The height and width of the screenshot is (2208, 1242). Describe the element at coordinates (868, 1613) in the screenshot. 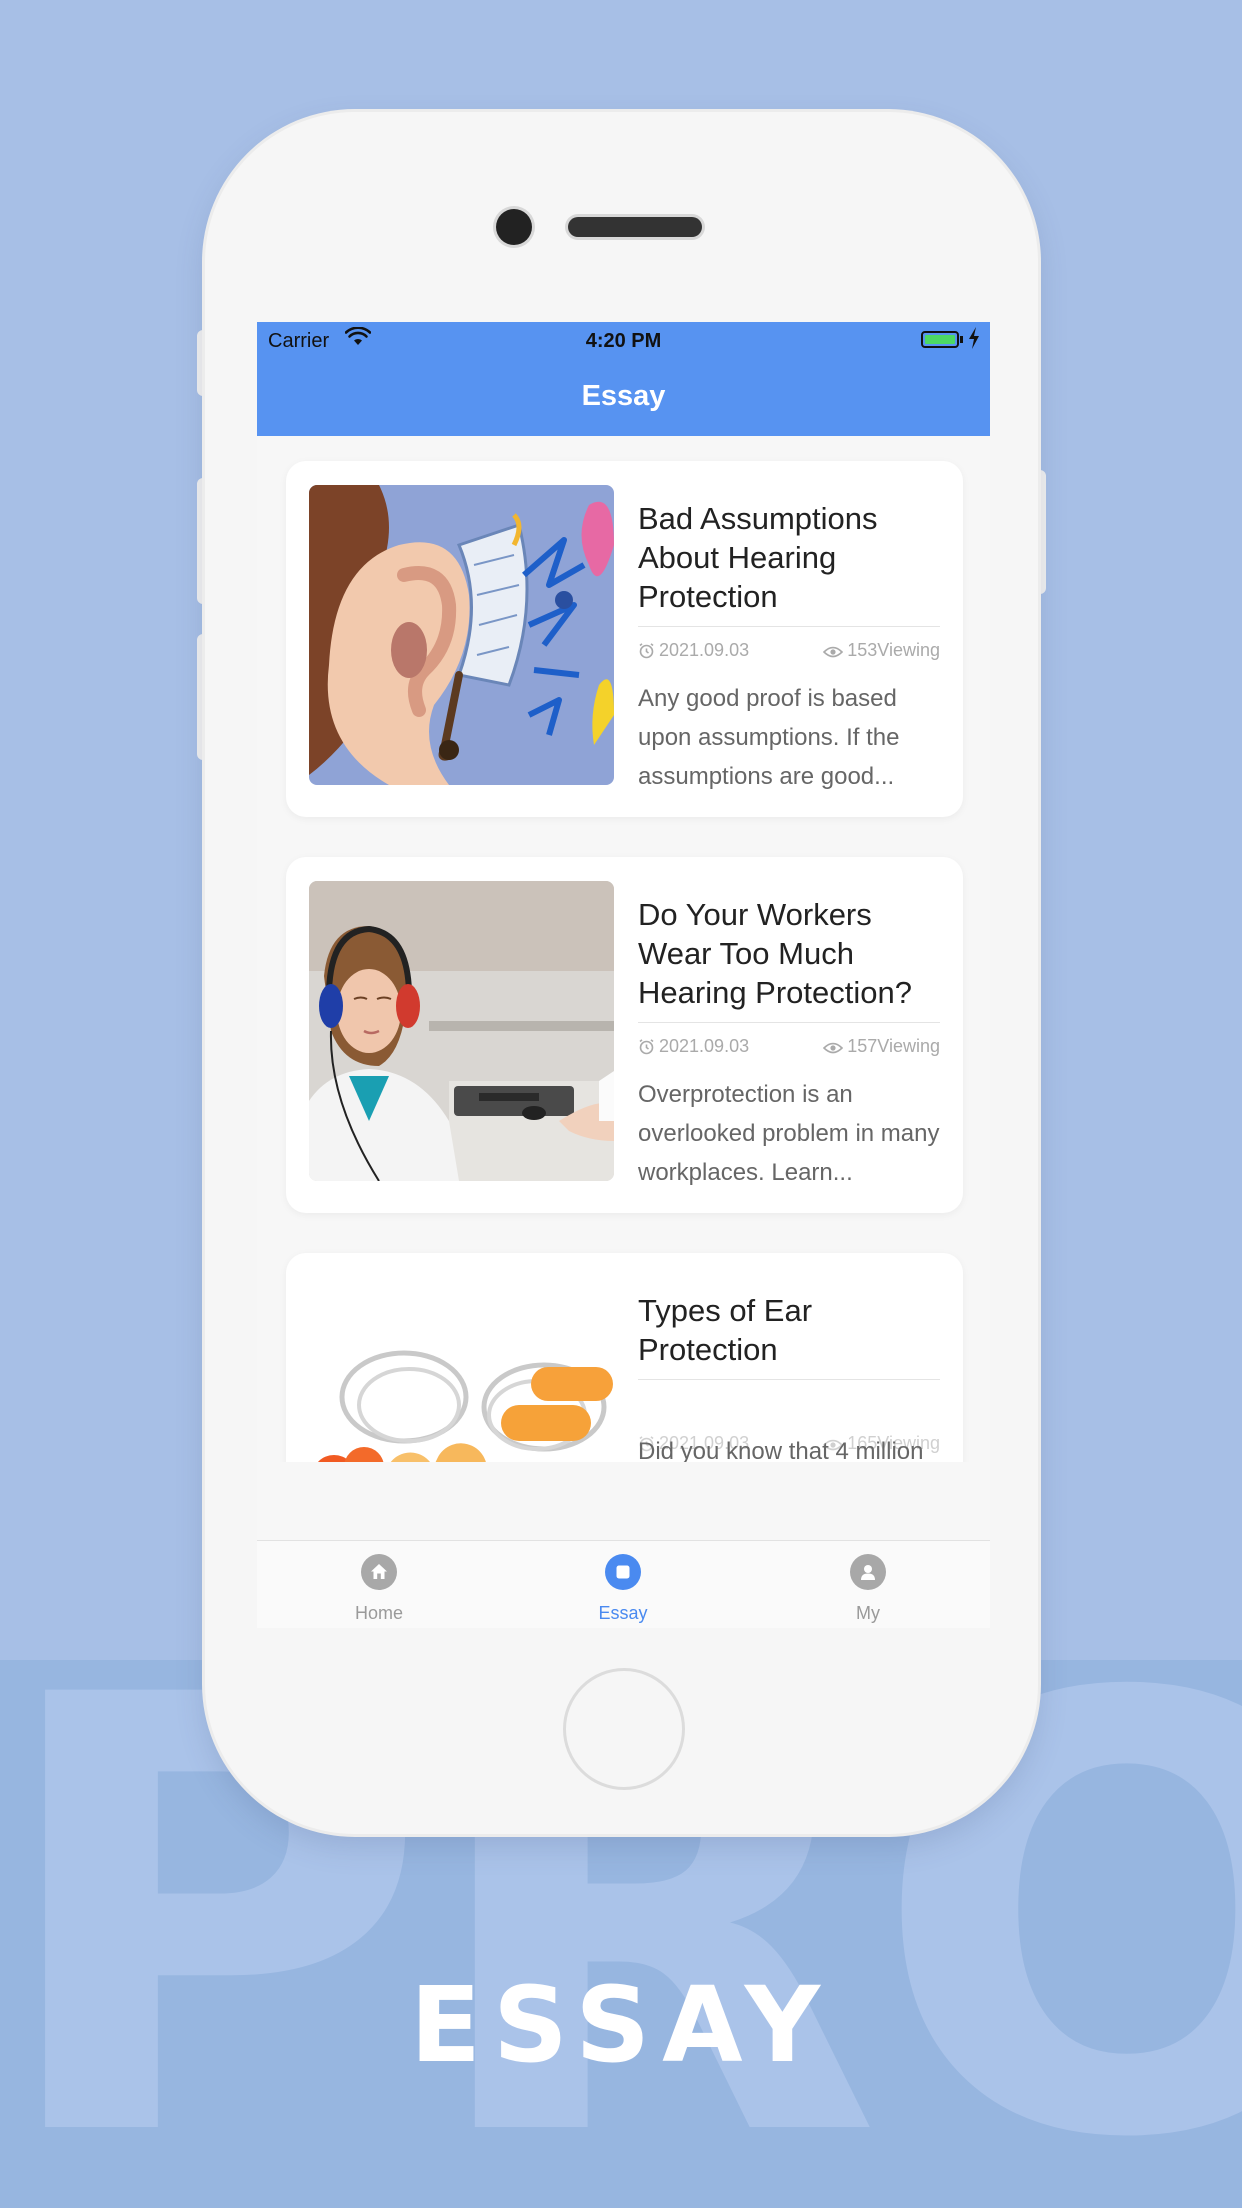

I see `tab-label: My` at that location.